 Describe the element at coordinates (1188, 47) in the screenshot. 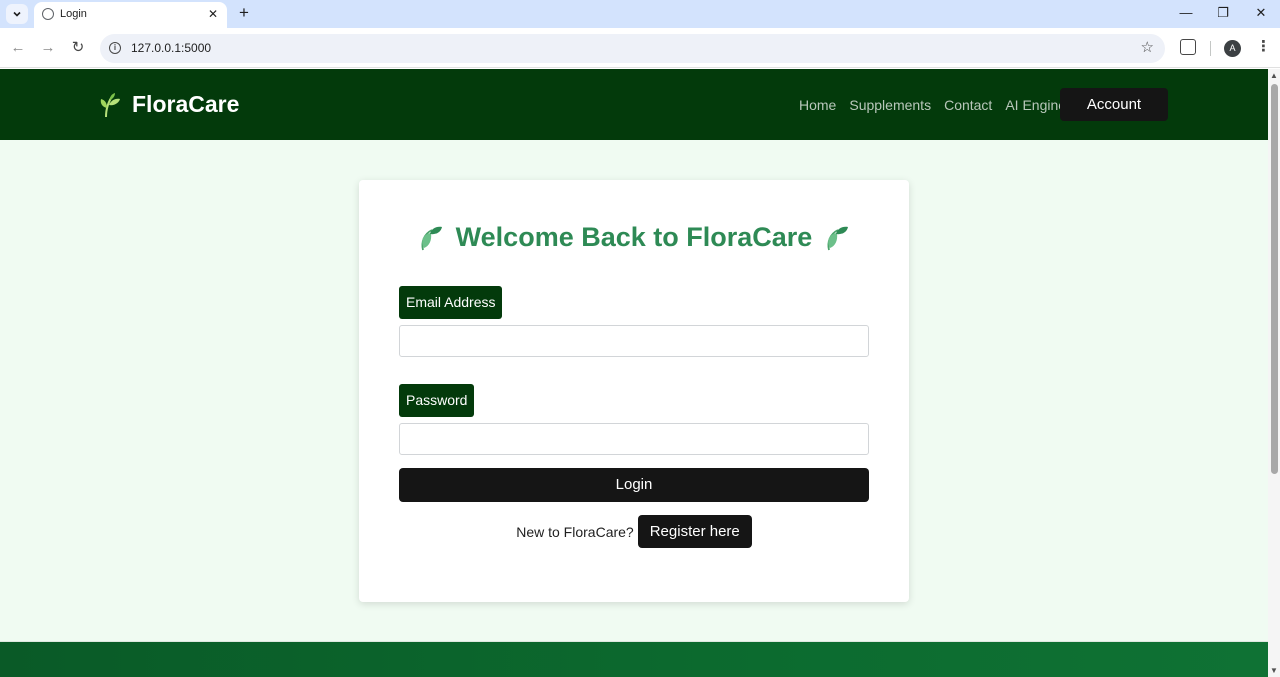

I see `extensions-icon` at that location.